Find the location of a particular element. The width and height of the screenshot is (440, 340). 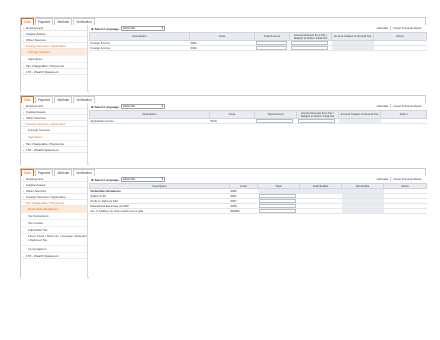

row-code: 900881 is located at coordinates (243, 211).